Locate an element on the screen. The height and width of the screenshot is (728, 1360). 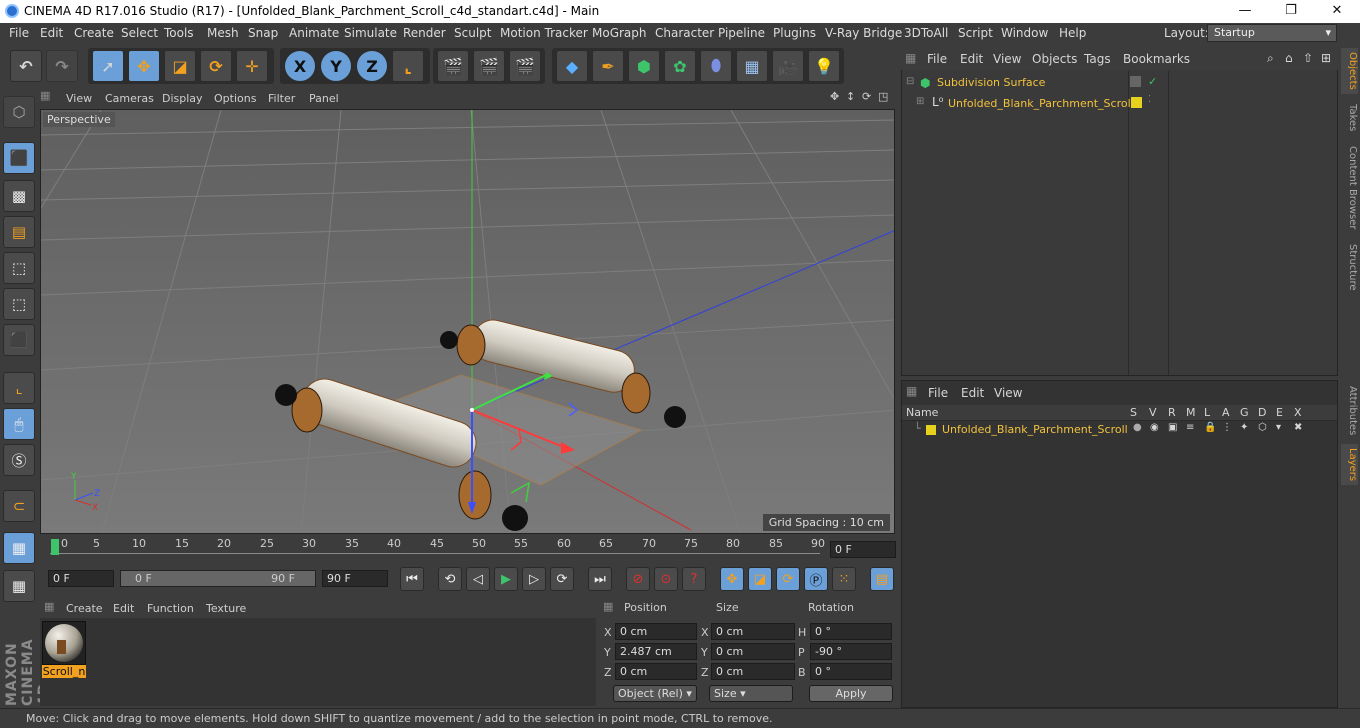
objects-menu-edit: Edit is located at coordinates (971, 59).